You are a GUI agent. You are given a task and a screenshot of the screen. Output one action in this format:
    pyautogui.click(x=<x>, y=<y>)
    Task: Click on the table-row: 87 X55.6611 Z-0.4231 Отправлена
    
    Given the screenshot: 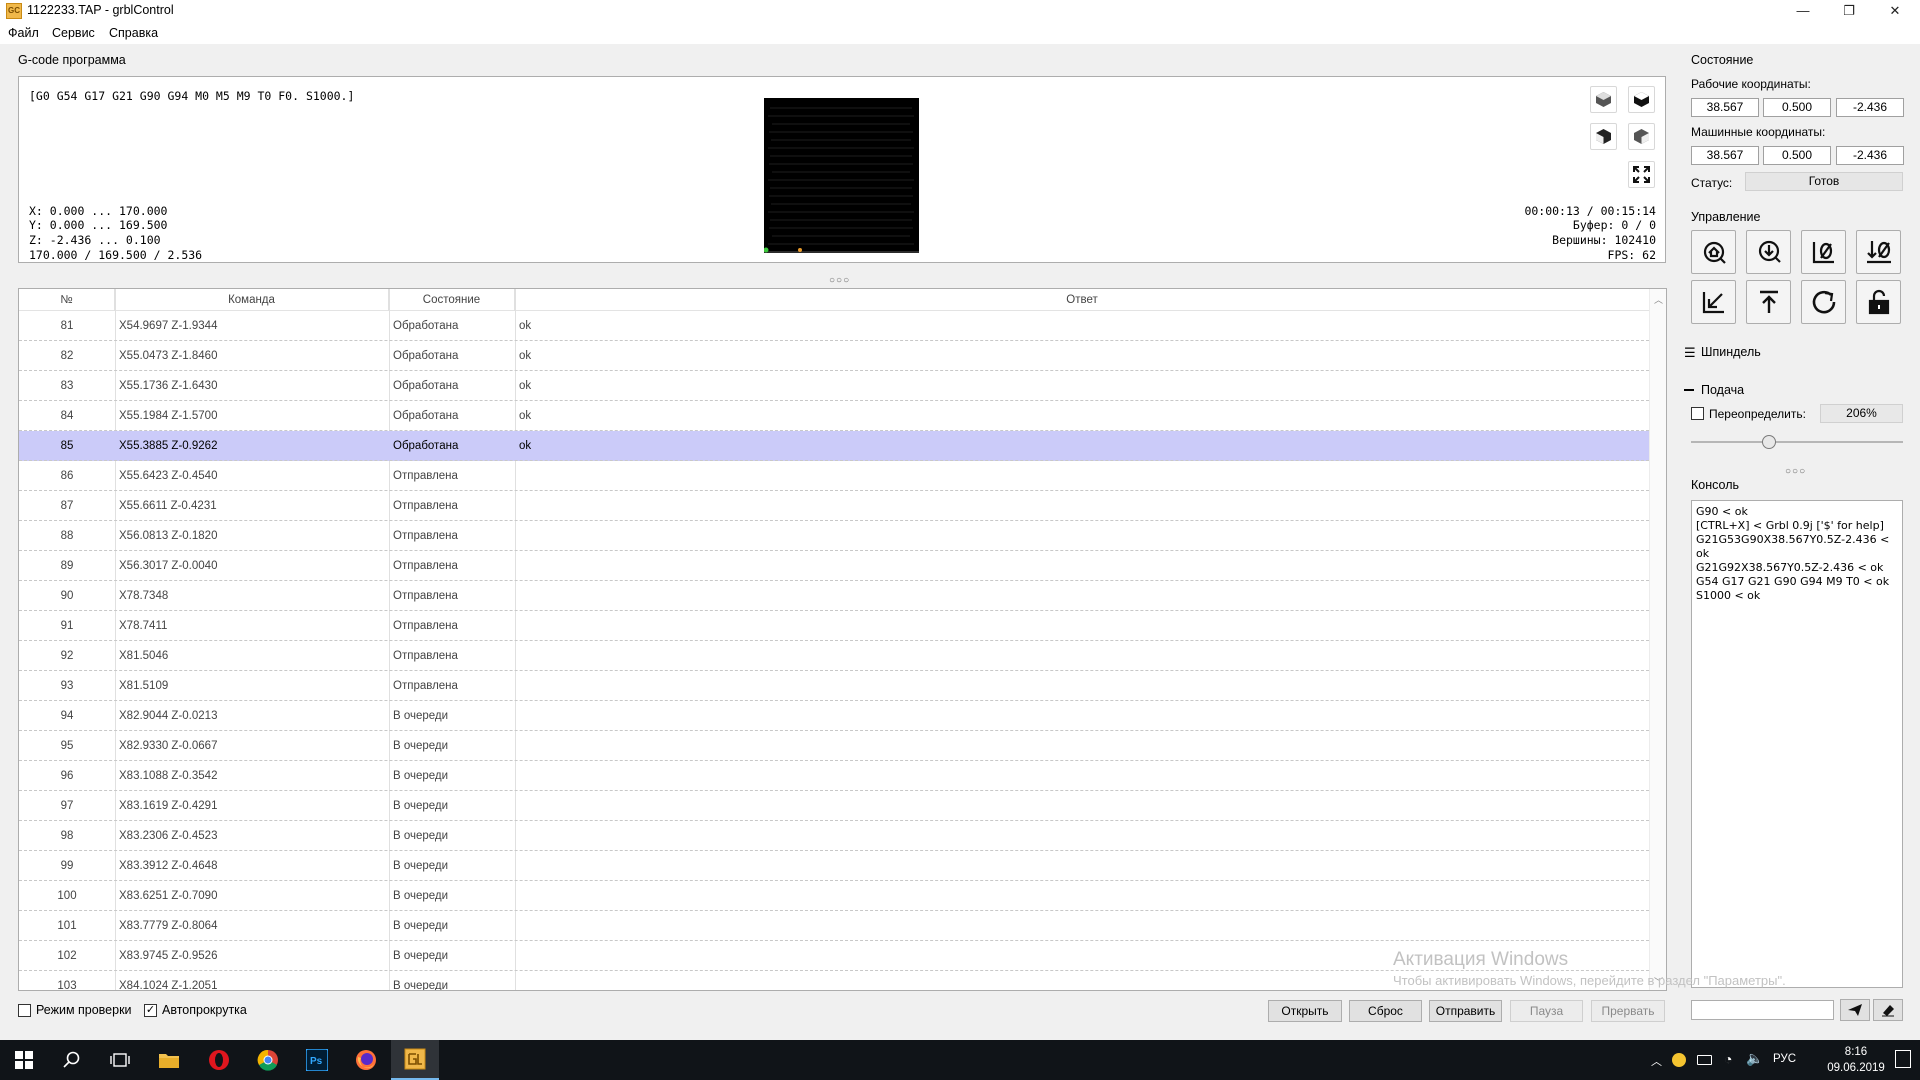 What is the action you would take?
    pyautogui.click(x=834, y=506)
    